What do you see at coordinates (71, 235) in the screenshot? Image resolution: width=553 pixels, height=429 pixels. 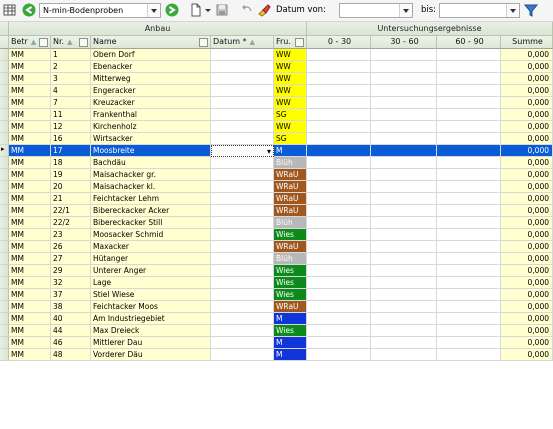 I see `cell-nr: 23` at bounding box center [71, 235].